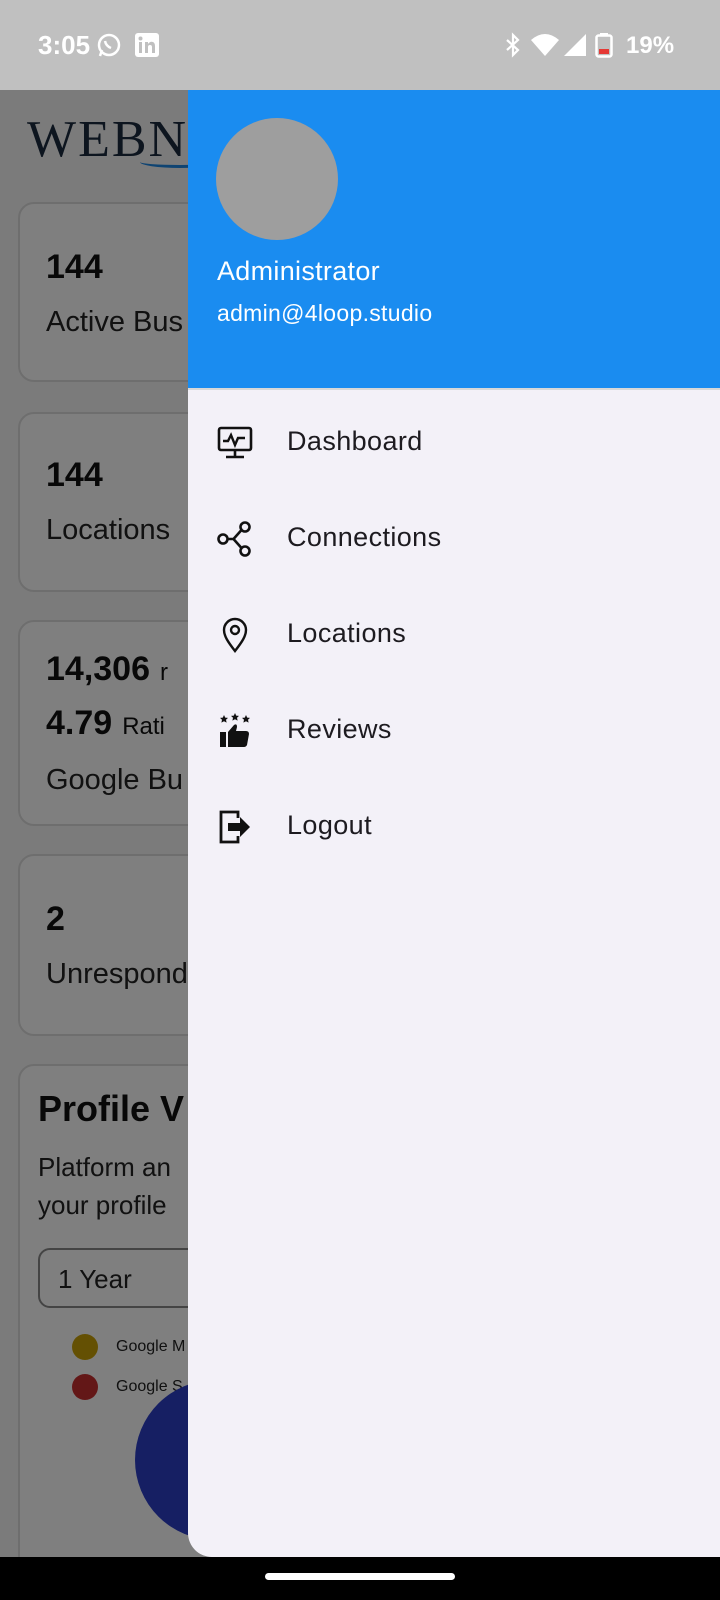  What do you see at coordinates (235, 730) in the screenshot?
I see `thumbs-up-stars-icon` at bounding box center [235, 730].